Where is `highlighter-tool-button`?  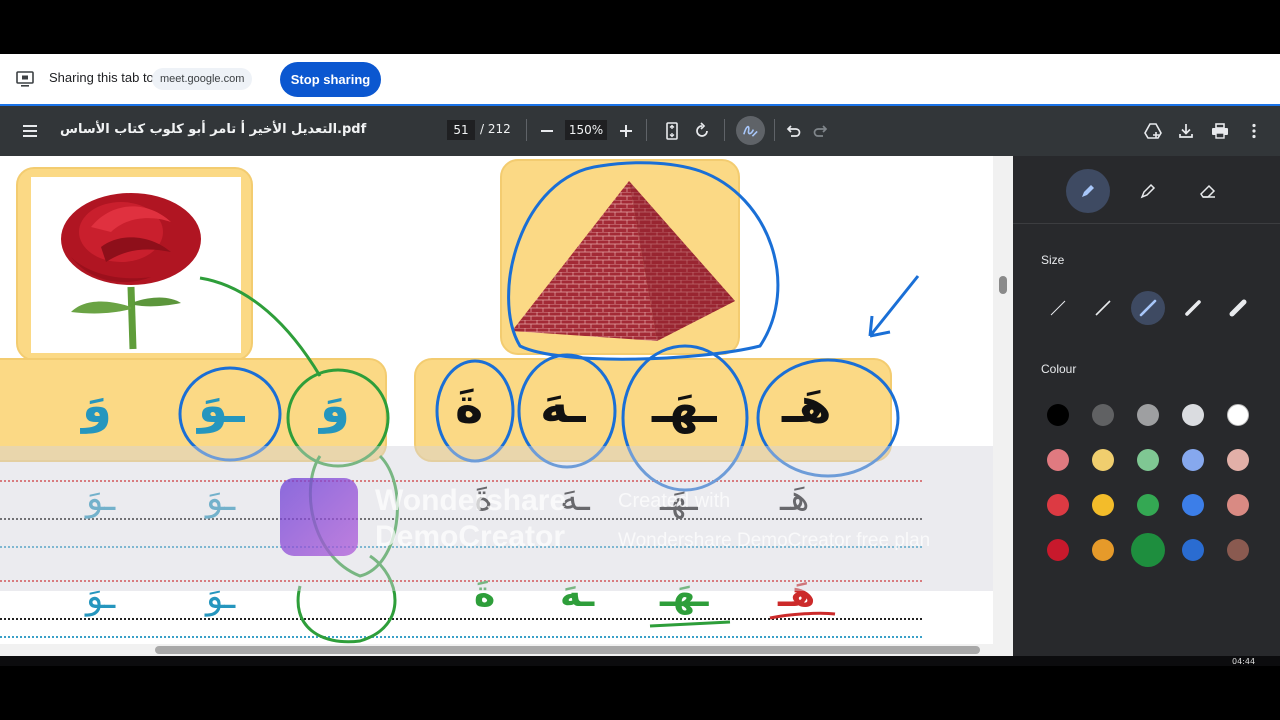
highlighter-tool-button is located at coordinates (1148, 191).